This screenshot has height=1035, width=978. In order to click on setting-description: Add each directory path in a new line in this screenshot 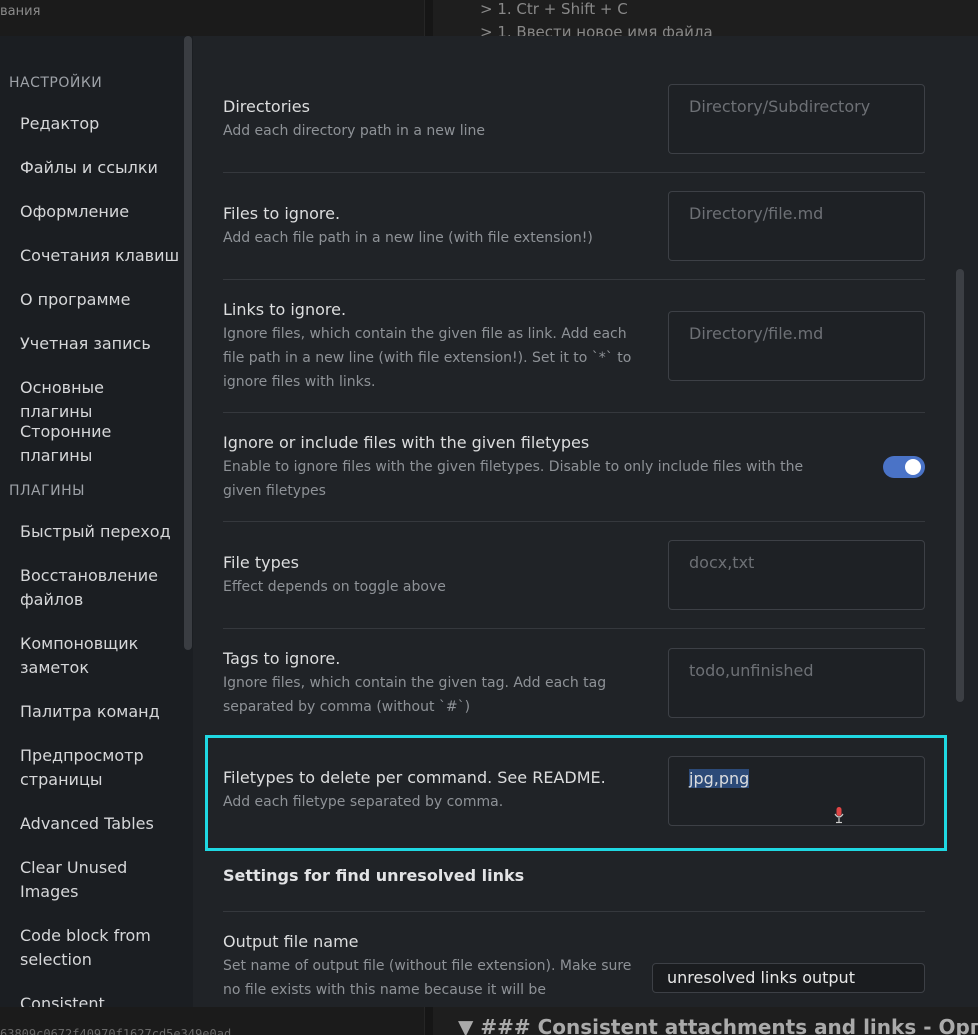, I will do `click(354, 131)`.